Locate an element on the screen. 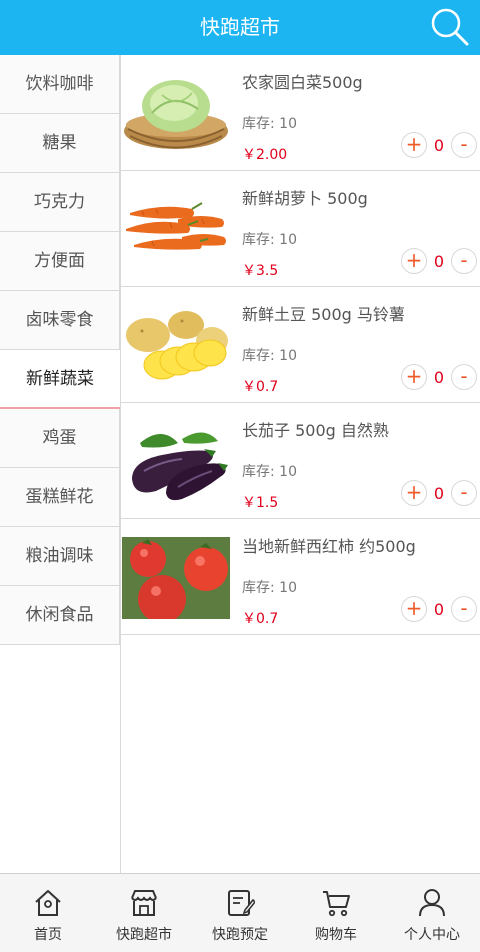 The height and width of the screenshot is (952, 480). tab-store: 快跑超市 is located at coordinates (144, 913).